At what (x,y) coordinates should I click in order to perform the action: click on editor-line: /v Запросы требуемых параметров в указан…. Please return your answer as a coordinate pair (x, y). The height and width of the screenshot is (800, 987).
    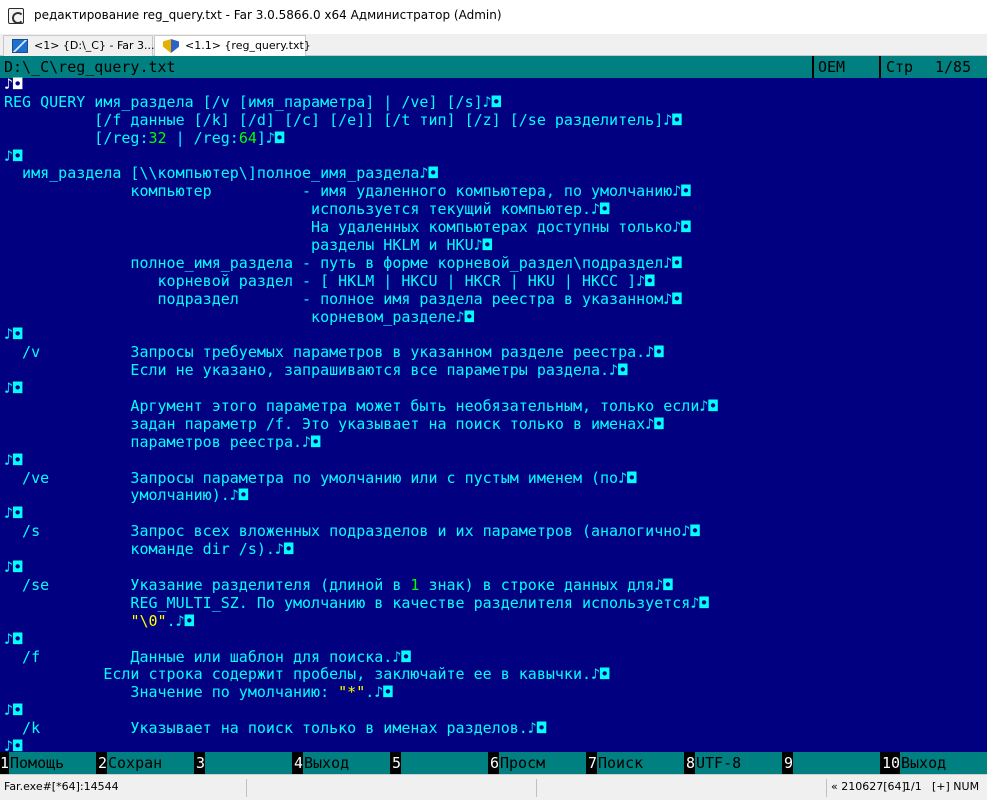
    Looking at the image, I should click on (495, 353).